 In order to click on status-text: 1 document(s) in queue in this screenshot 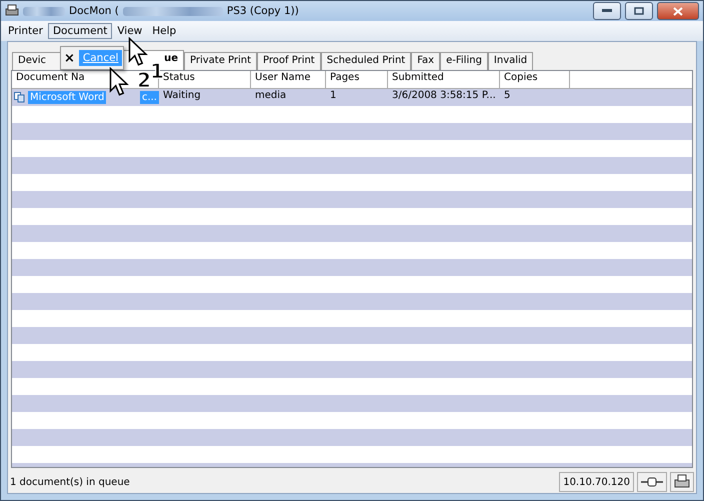, I will do `click(70, 482)`.